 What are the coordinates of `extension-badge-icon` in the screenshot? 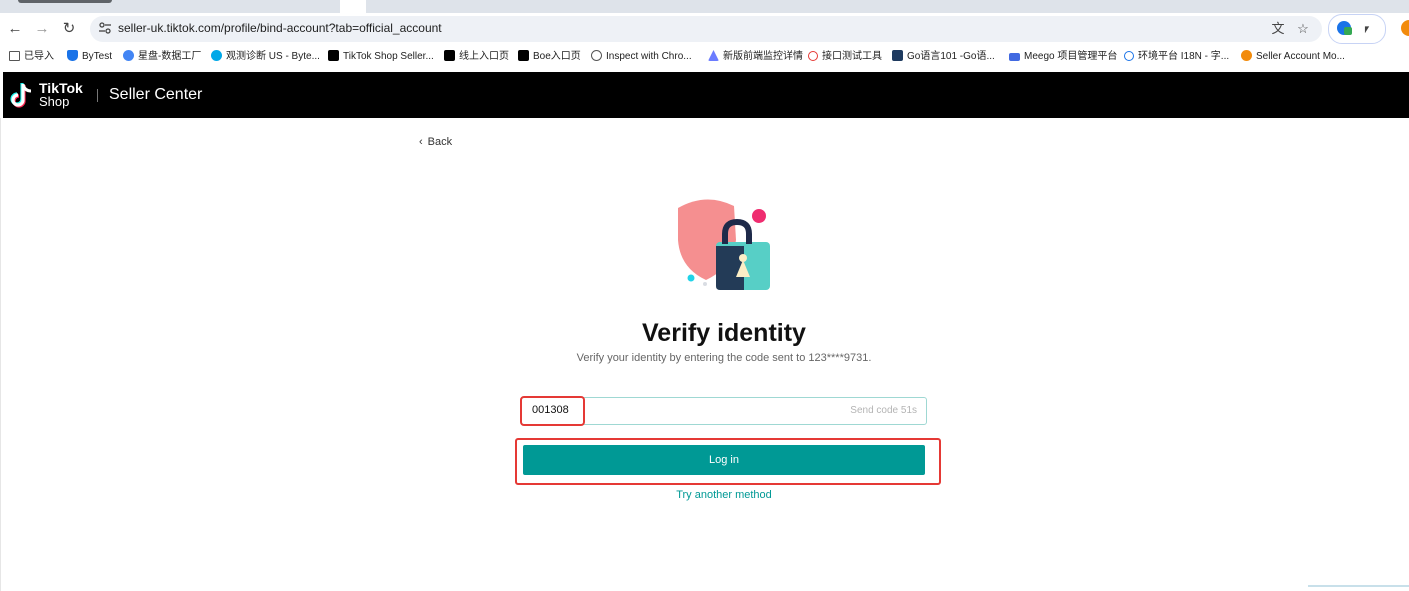 It's located at (1348, 31).